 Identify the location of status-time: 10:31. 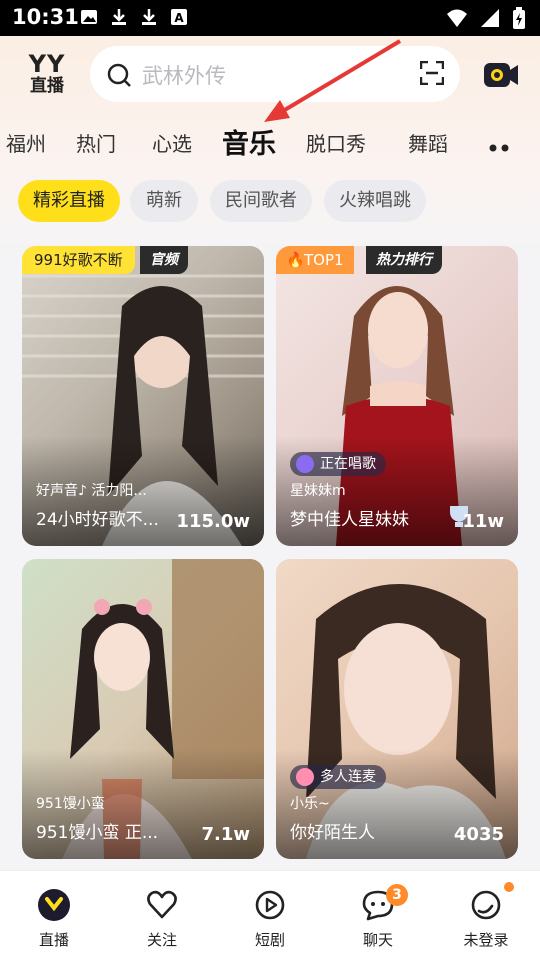
(45, 17).